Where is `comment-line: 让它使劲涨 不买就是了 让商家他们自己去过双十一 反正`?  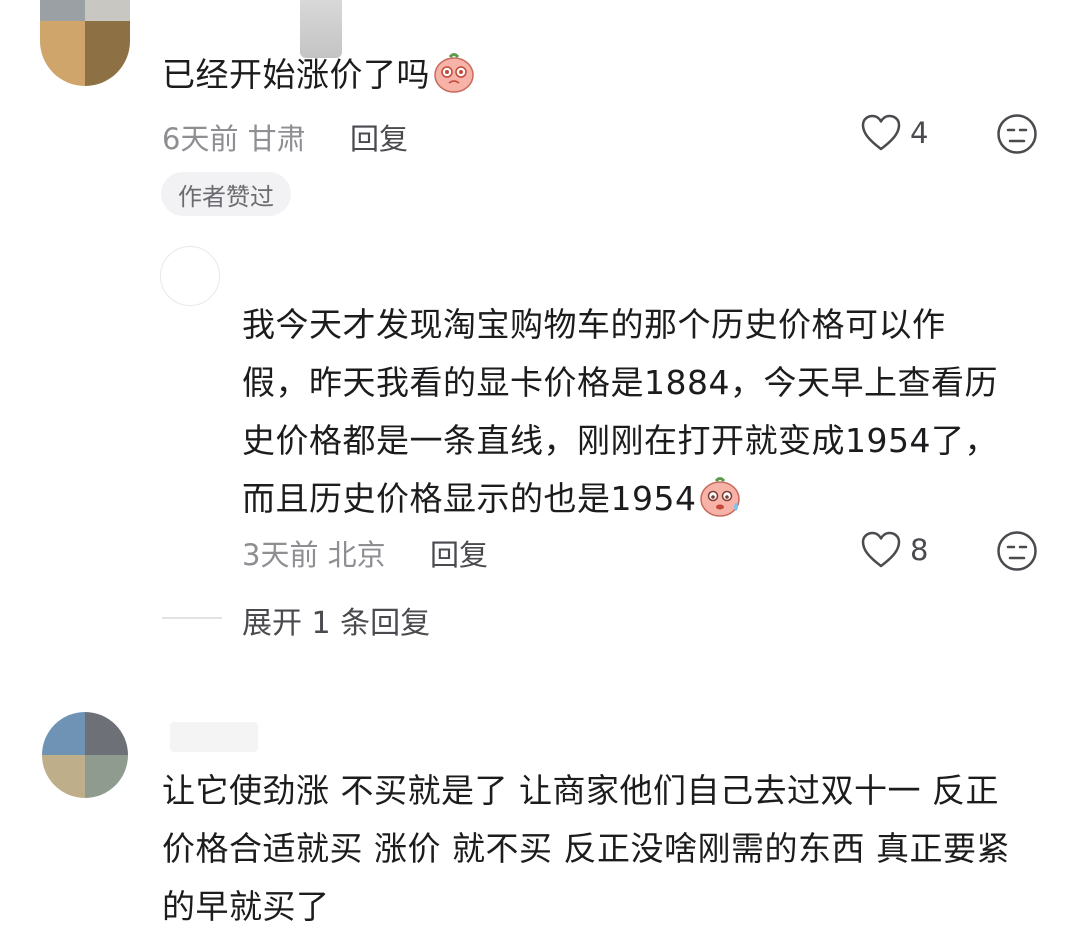
comment-line: 让它使劲涨 不买就是了 让商家他们自己去过双十一 反正 is located at coordinates (580, 790).